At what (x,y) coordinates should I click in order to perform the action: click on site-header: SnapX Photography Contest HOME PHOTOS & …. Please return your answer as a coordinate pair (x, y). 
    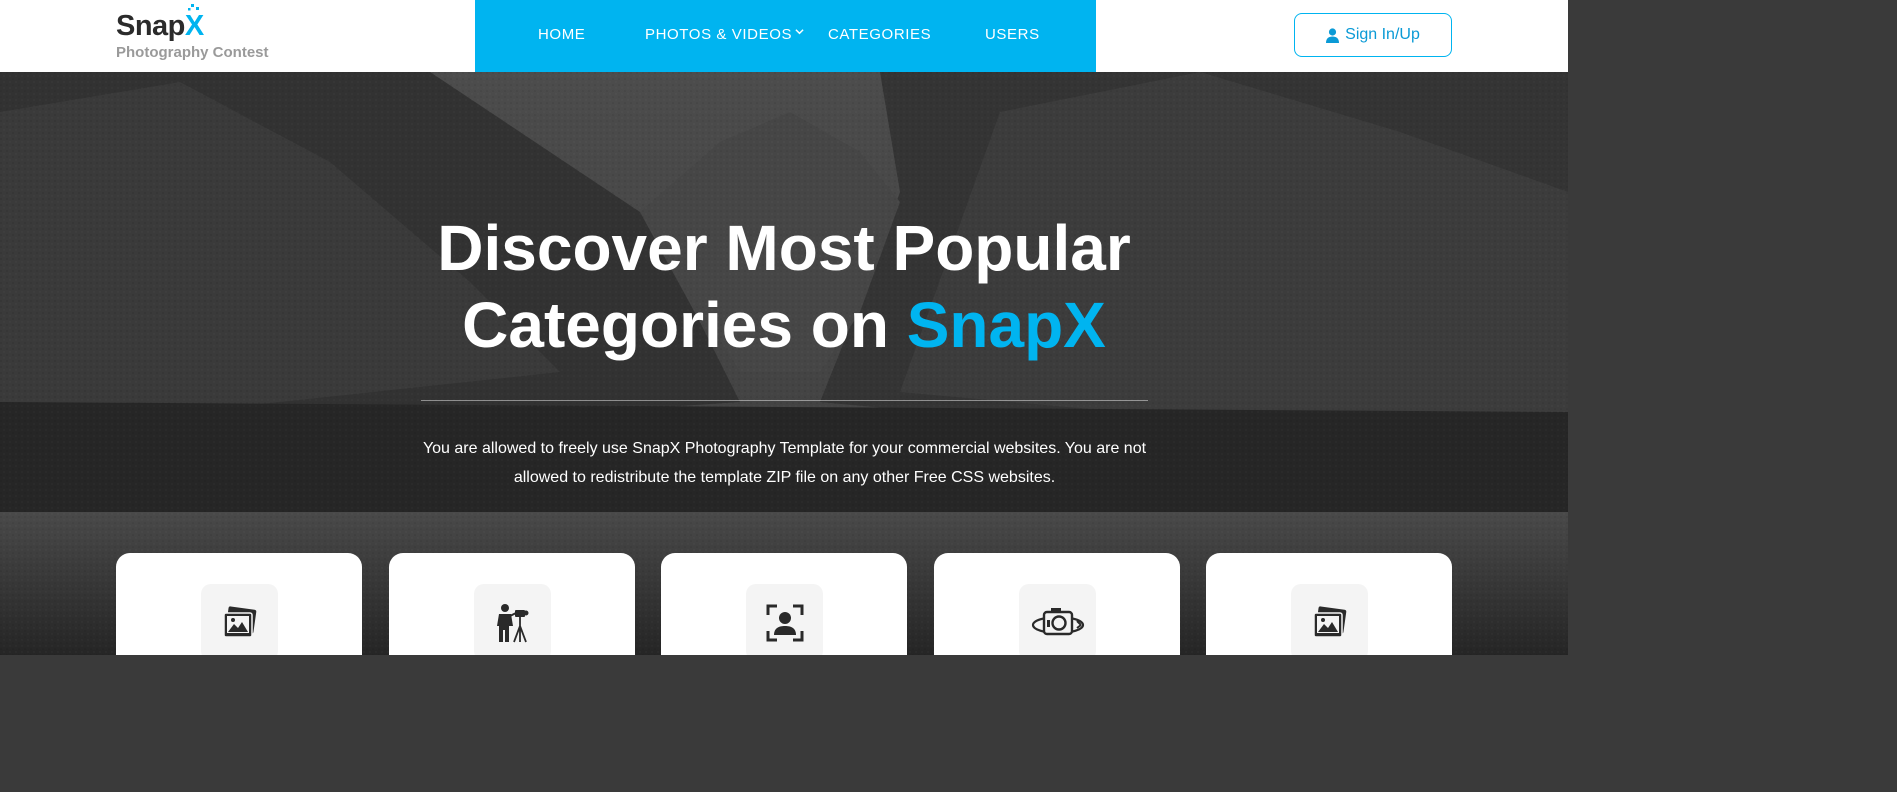
    Looking at the image, I should click on (784, 36).